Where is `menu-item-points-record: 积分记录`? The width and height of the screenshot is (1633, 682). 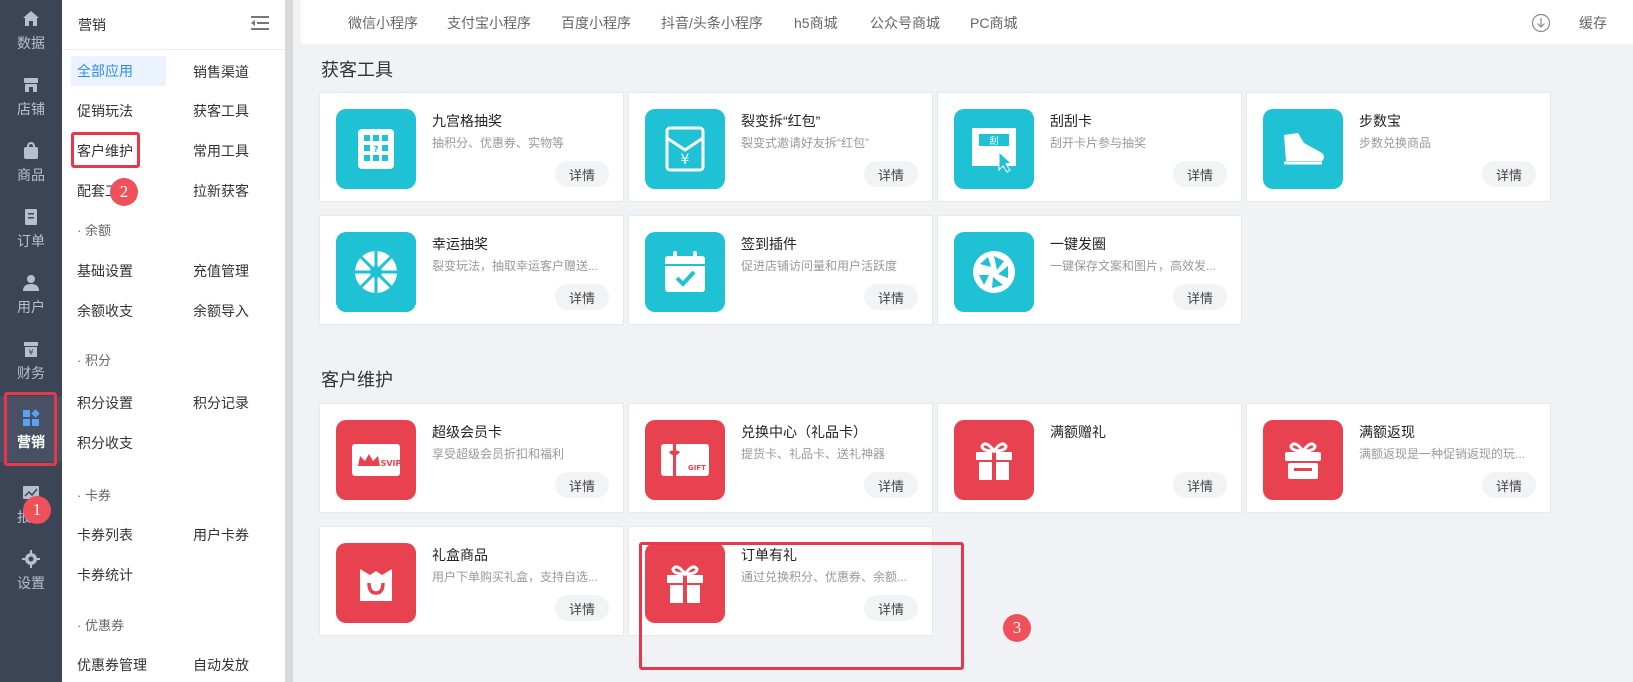
menu-item-points-record: 积分记录 is located at coordinates (221, 403).